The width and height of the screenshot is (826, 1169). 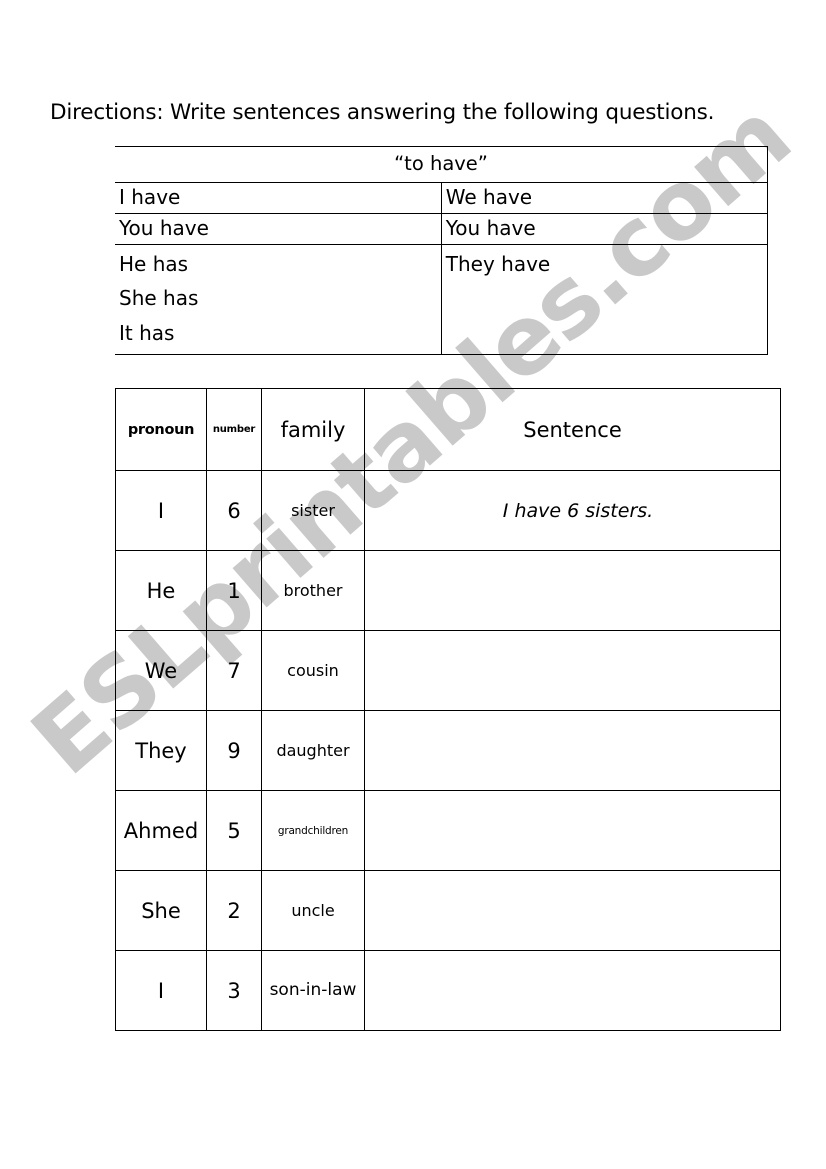 What do you see at coordinates (313, 590) in the screenshot?
I see `cell-family: brother` at bounding box center [313, 590].